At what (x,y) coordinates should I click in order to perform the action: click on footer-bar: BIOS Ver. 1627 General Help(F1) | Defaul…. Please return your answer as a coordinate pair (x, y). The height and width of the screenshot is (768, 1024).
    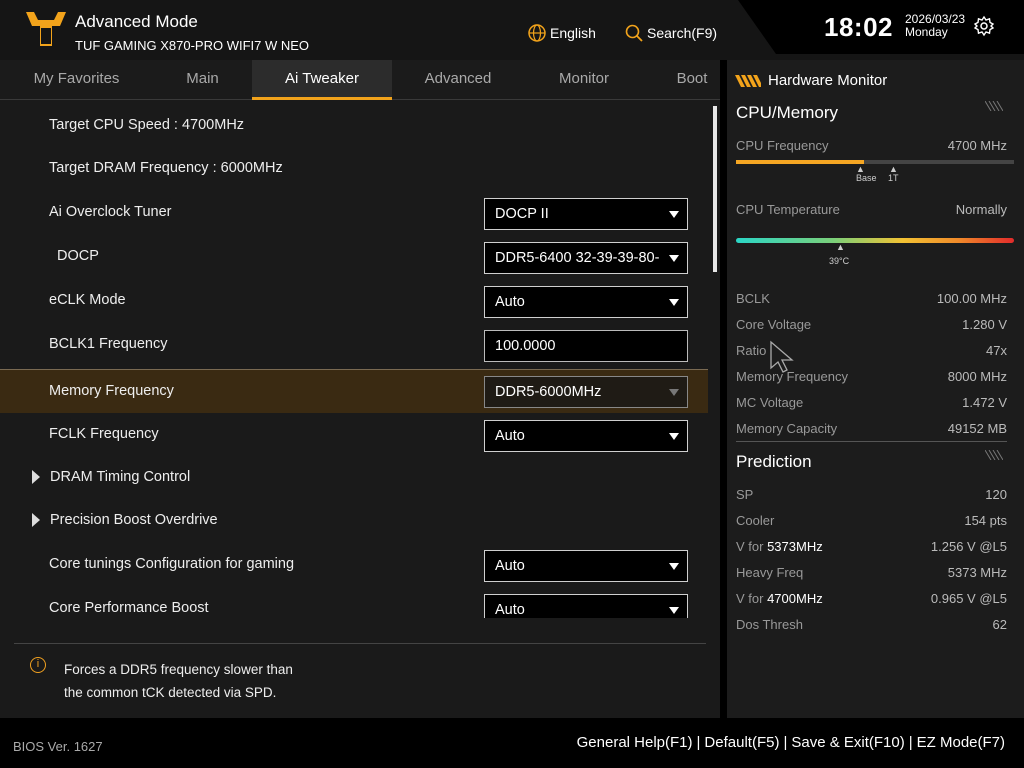
    Looking at the image, I should click on (512, 743).